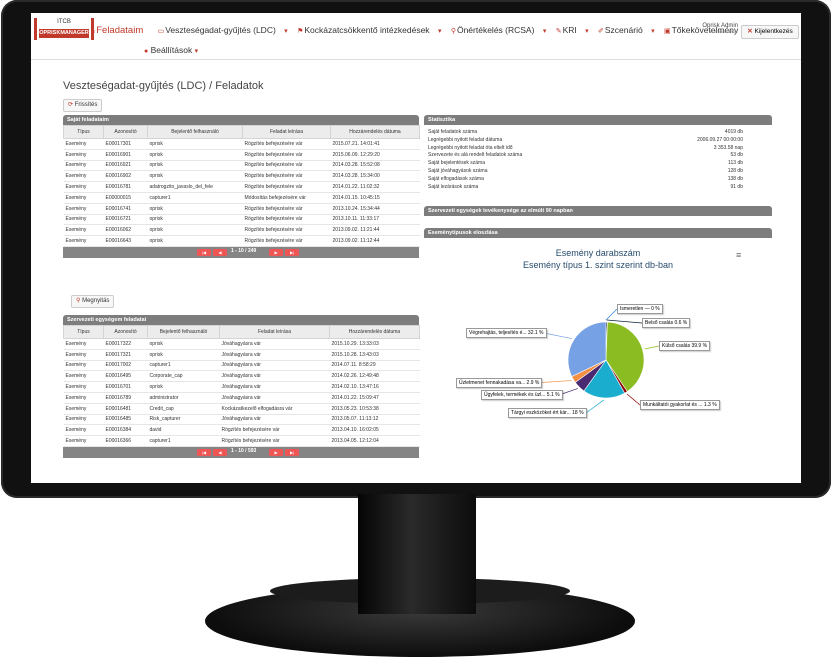 This screenshot has height=666, width=834. I want to click on table-cell: 2014.01.15. 10:45:15, so click(375, 198).